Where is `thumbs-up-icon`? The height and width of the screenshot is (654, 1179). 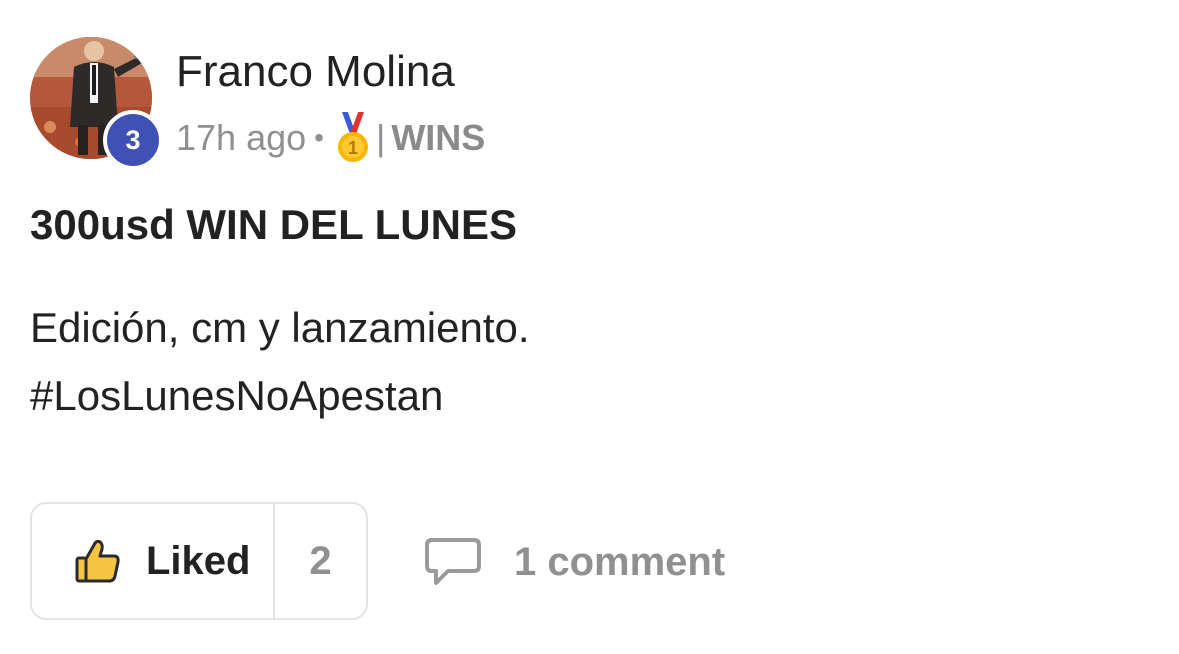 thumbs-up-icon is located at coordinates (97, 561).